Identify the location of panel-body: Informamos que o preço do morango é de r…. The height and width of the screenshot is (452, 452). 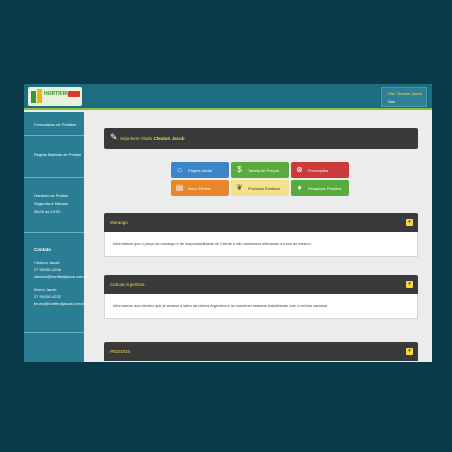
(261, 244).